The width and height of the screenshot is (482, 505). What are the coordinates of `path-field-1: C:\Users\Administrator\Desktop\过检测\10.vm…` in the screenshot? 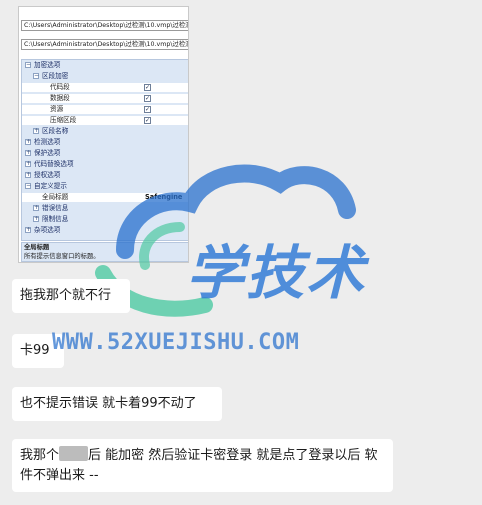 It's located at (104, 25).